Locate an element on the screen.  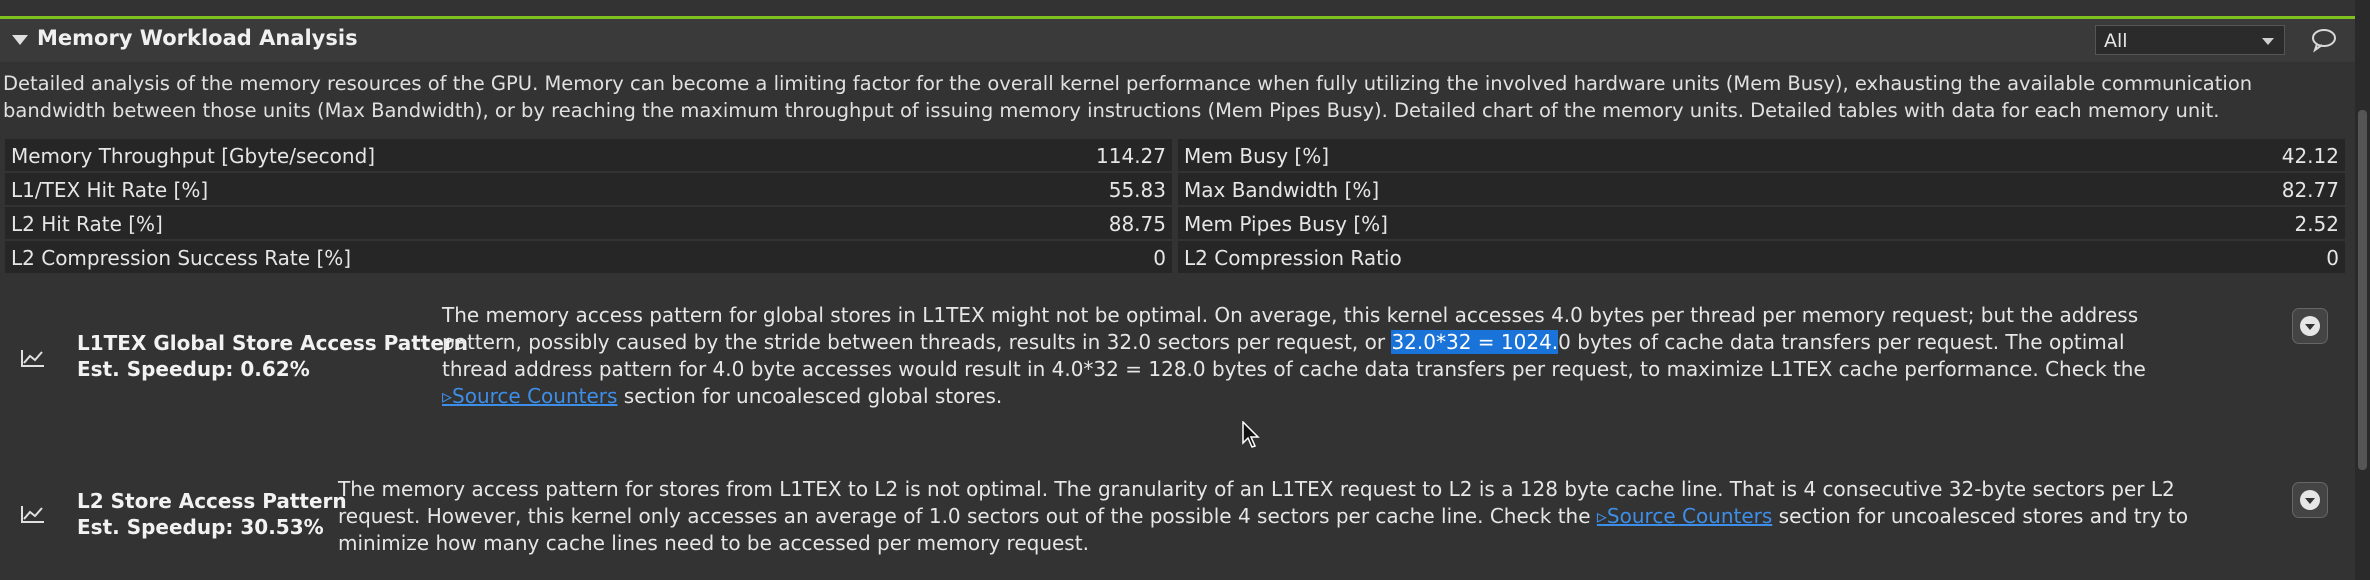
metric-cell: Mem Busy [%] 42.12 is located at coordinates (1761, 155).